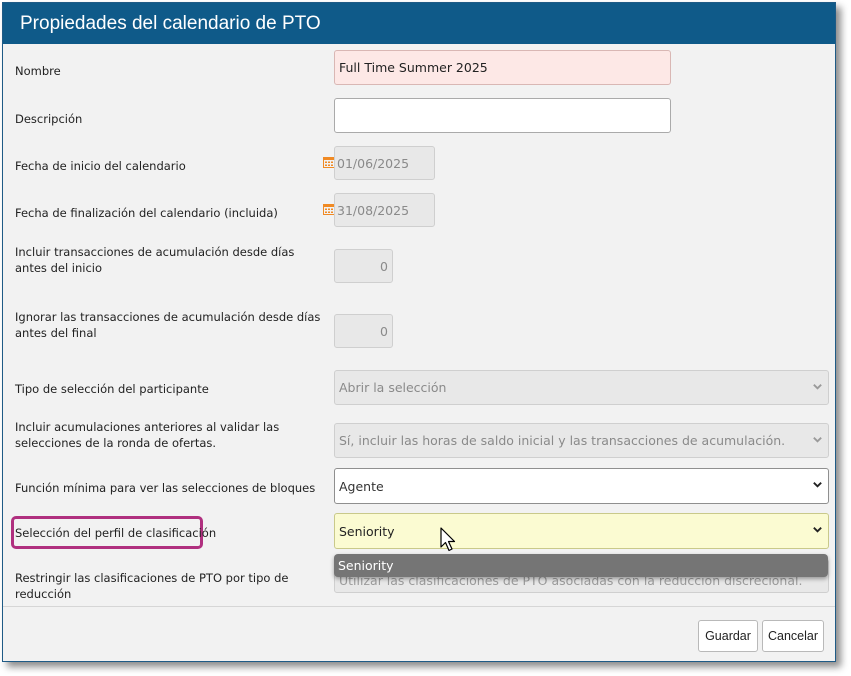 This screenshot has width=851, height=676. I want to click on descripcion-label: Descripción, so click(49, 119).